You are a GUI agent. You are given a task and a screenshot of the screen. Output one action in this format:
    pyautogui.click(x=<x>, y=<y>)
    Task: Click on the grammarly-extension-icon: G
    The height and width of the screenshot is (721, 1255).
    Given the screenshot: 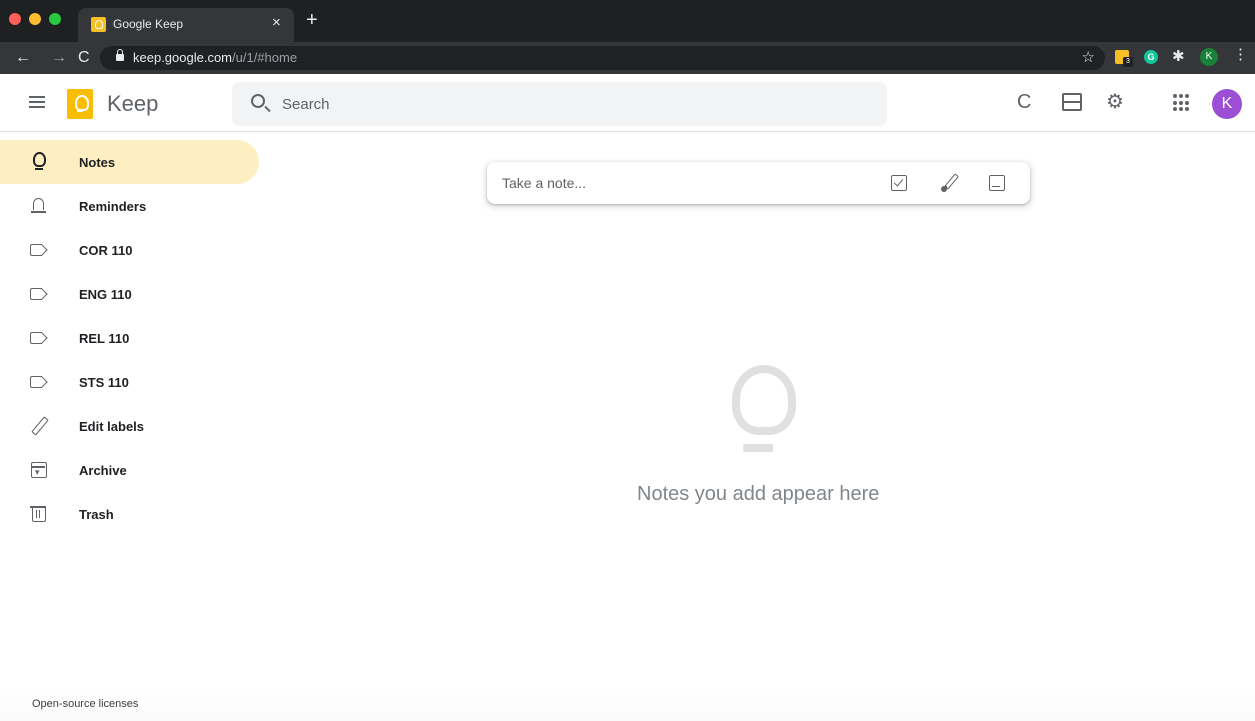 What is the action you would take?
    pyautogui.click(x=1151, y=57)
    